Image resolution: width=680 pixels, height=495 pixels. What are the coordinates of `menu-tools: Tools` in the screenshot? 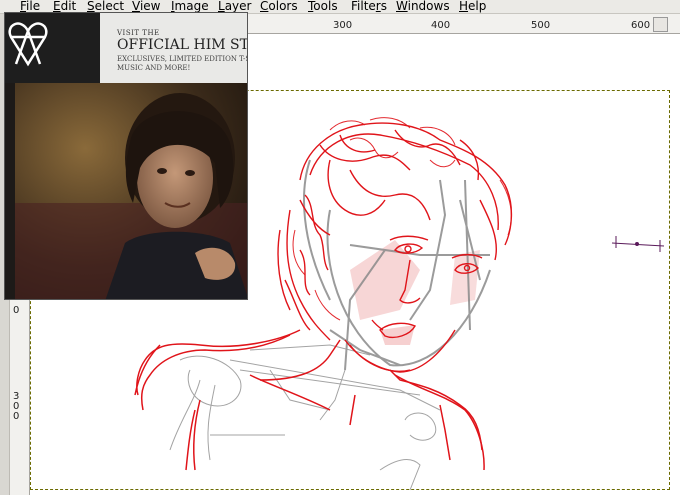 It's located at (323, 7).